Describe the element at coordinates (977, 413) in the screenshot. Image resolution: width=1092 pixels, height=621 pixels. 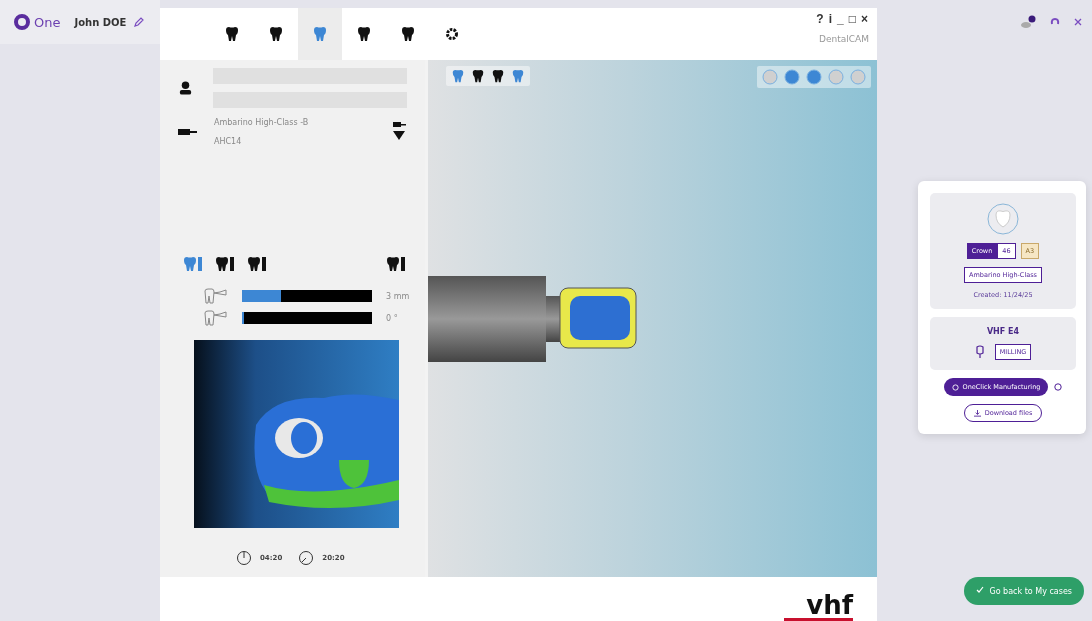
I see `download-icon` at that location.